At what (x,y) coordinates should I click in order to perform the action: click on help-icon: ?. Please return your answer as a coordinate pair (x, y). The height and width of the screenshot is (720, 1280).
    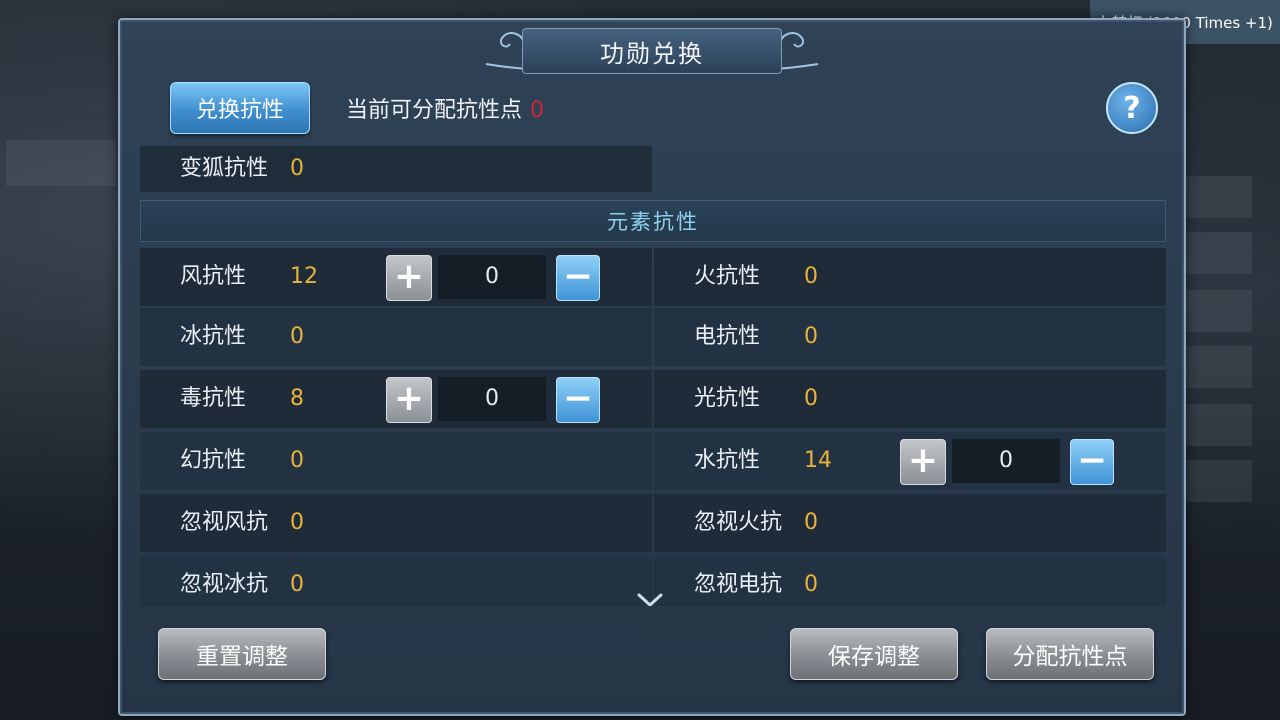
    Looking at the image, I should click on (1132, 108).